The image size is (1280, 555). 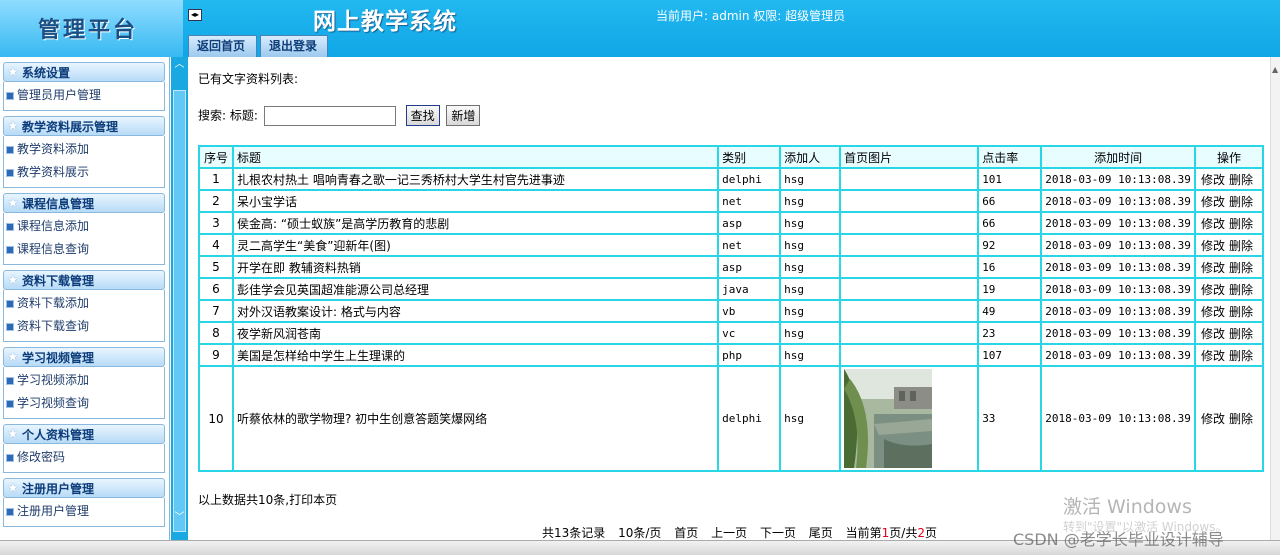 I want to click on sidebar-group-title: ★ 系统设置, so click(x=84, y=72).